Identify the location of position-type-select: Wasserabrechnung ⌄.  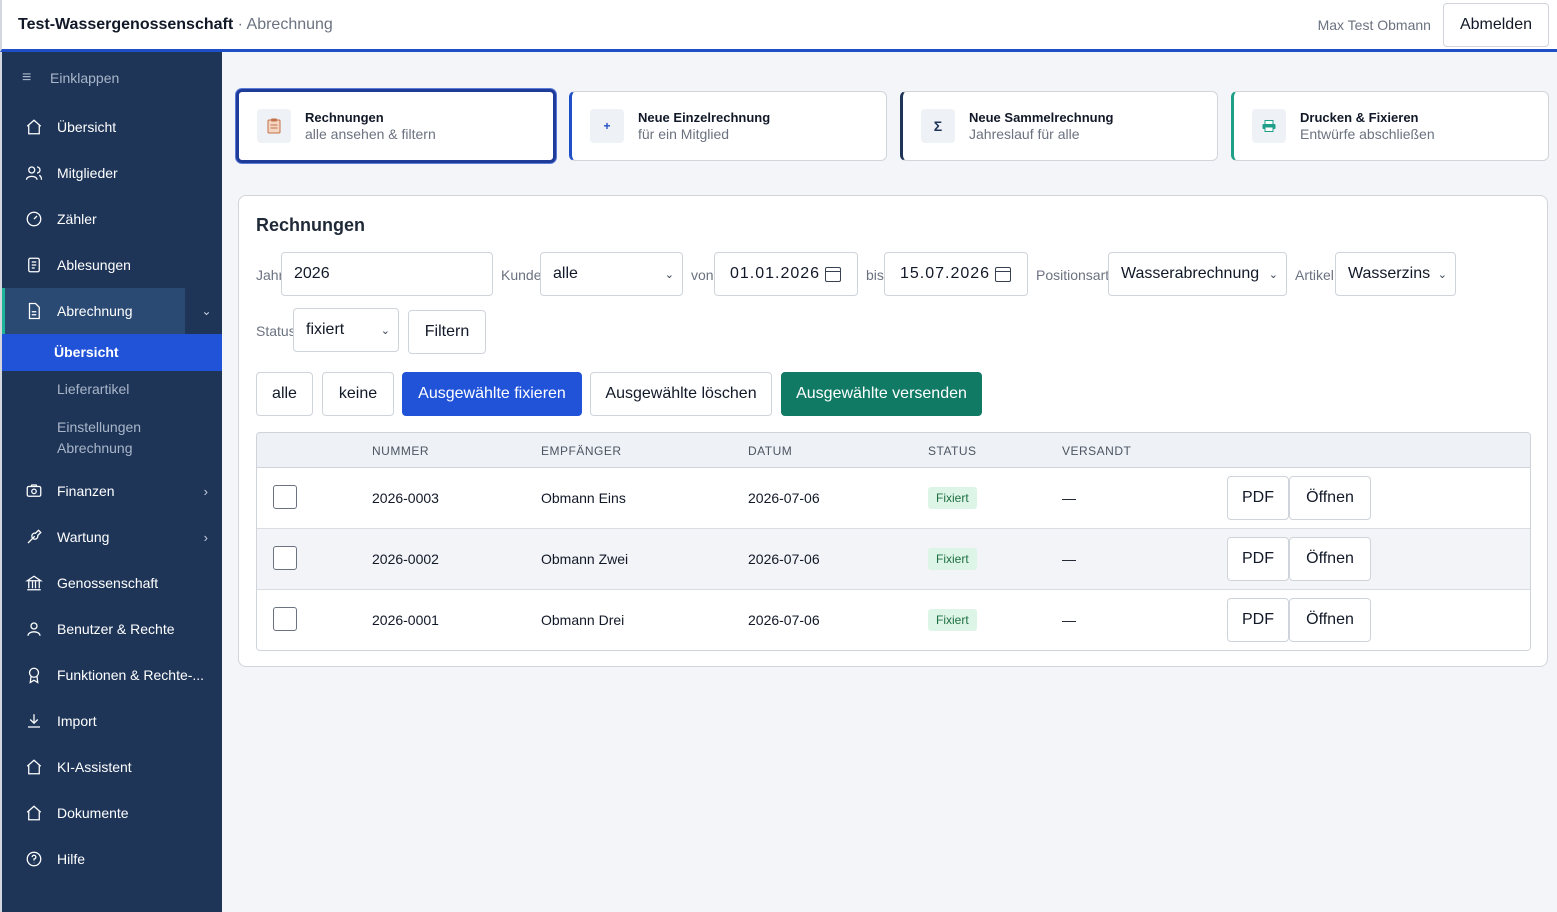
(1197, 274).